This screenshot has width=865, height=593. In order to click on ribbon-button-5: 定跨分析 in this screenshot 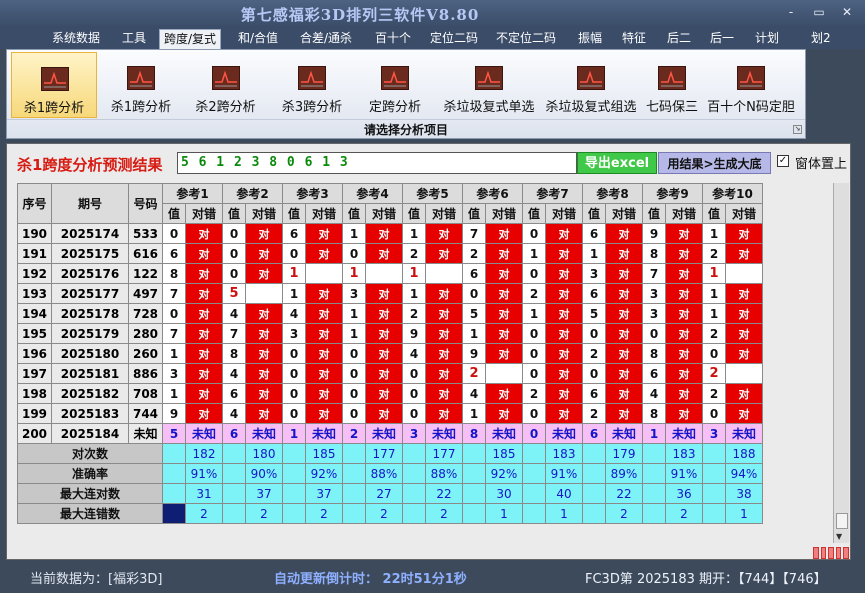, I will do `click(395, 85)`.